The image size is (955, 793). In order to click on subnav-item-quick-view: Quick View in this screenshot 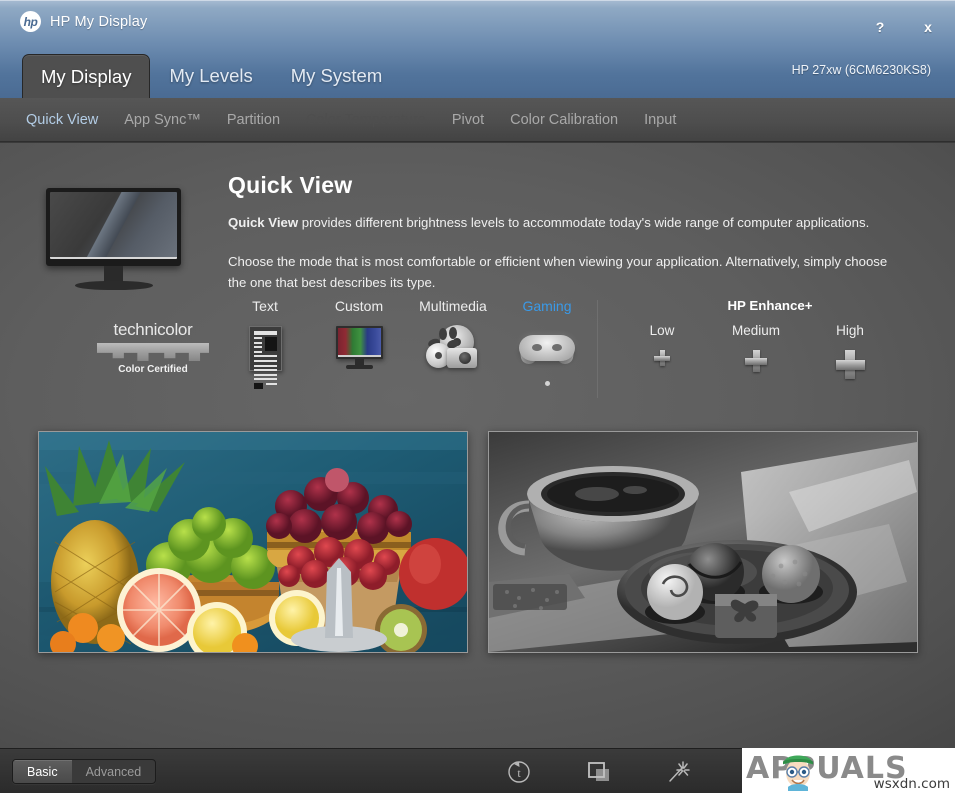, I will do `click(62, 120)`.